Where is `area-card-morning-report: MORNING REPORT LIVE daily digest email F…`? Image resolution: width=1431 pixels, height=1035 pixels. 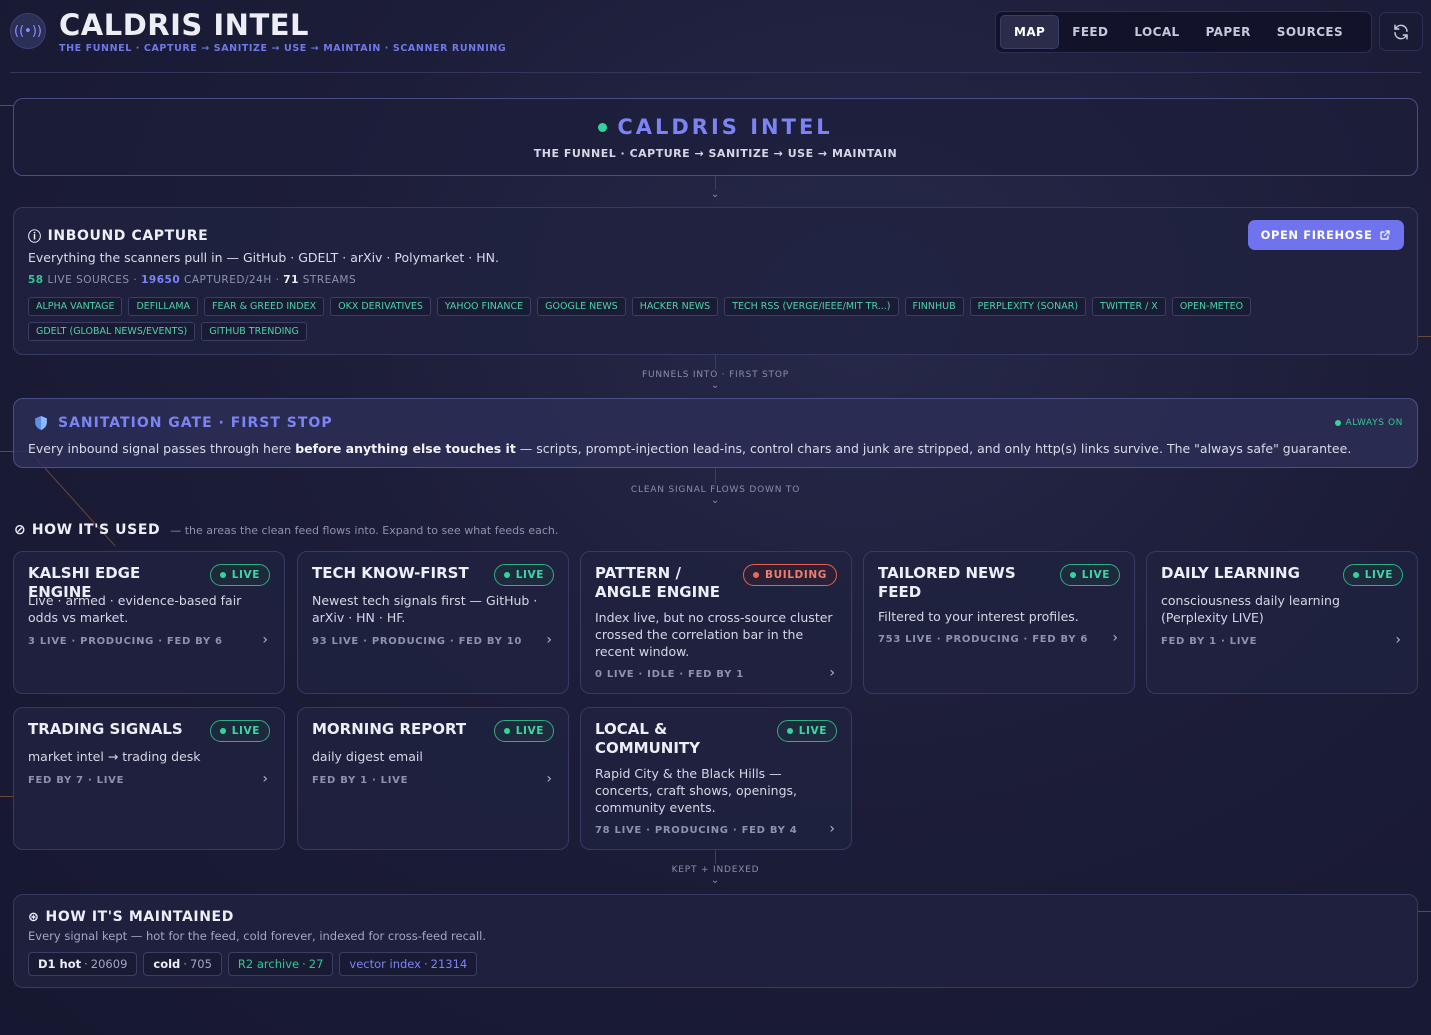 area-card-morning-report: MORNING REPORT LIVE daily digest email F… is located at coordinates (433, 778).